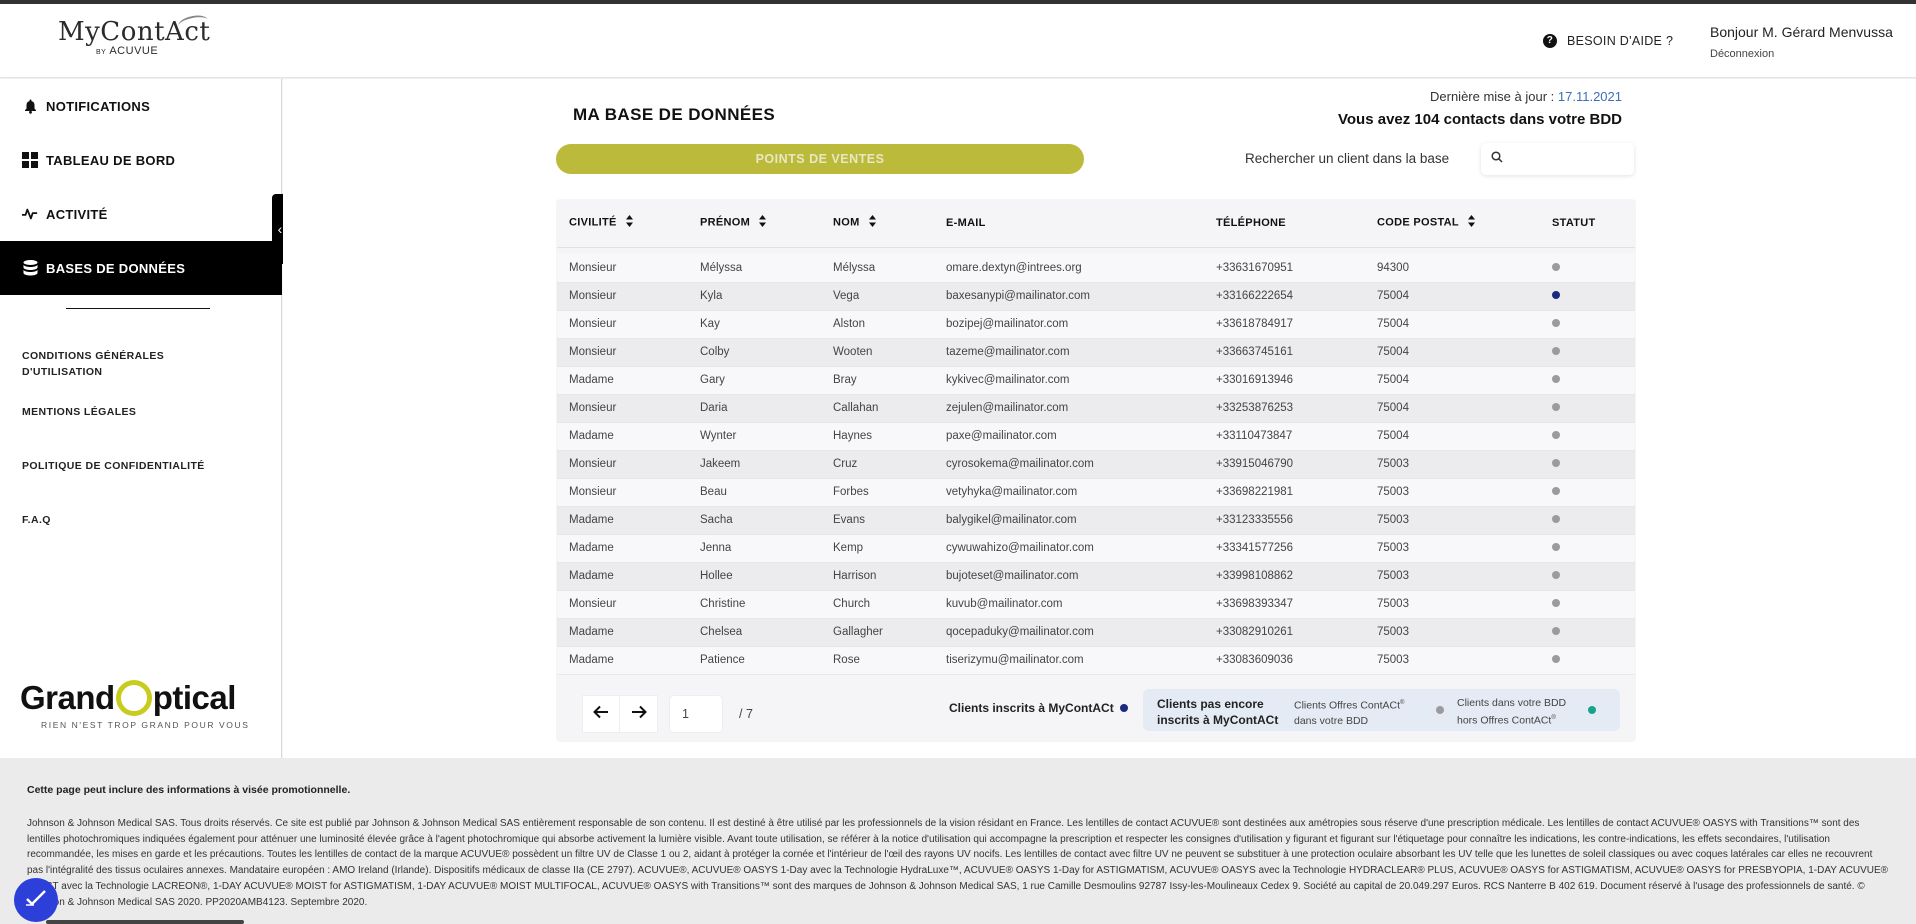 This screenshot has width=1916, height=924. Describe the element at coordinates (145, 725) in the screenshot. I see `grandoptical-tagline: RIEN N'EST TROP GRAND POUR VOUS` at that location.